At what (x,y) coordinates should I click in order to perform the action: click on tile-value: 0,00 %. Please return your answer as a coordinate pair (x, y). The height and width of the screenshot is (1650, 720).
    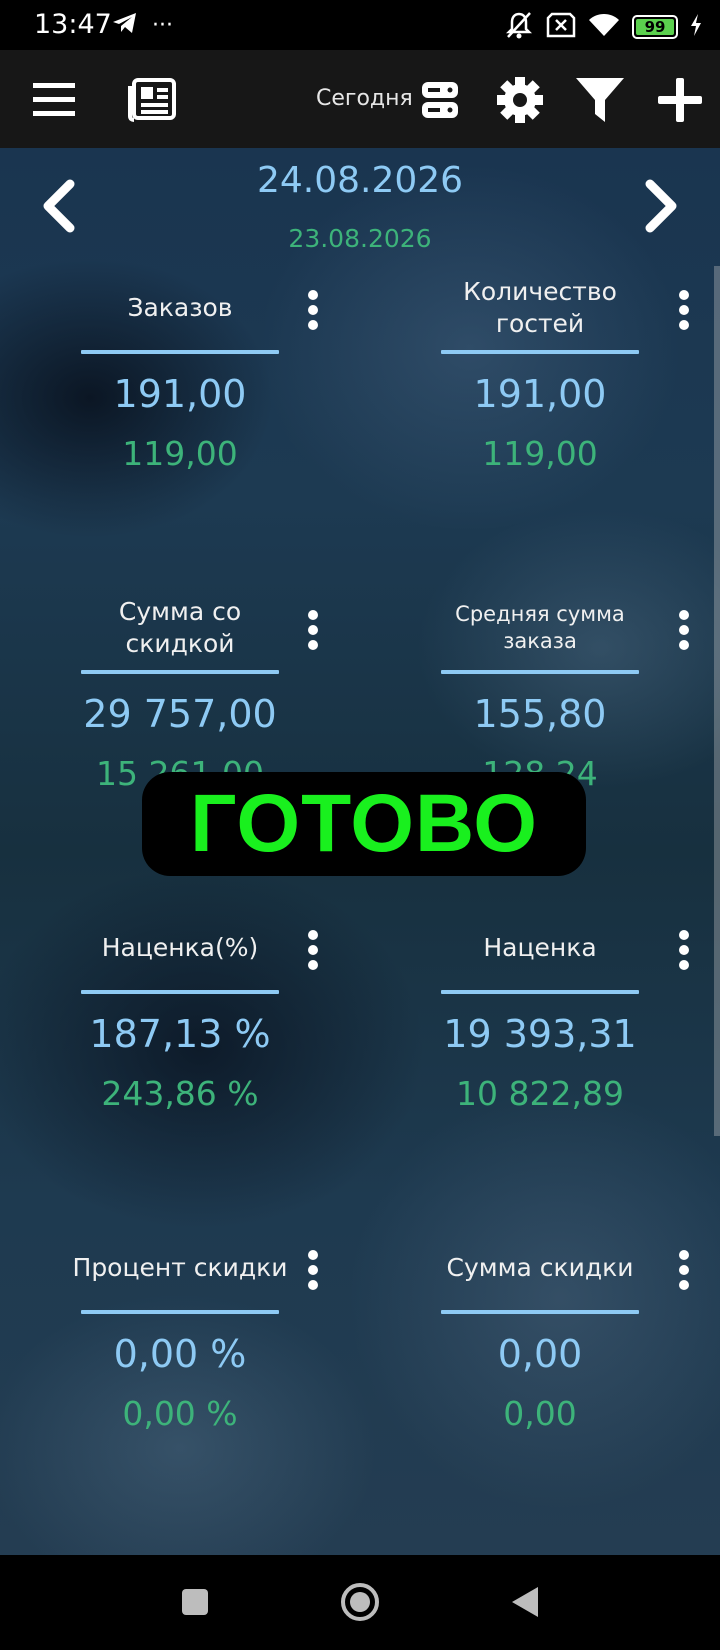
    Looking at the image, I should click on (180, 1354).